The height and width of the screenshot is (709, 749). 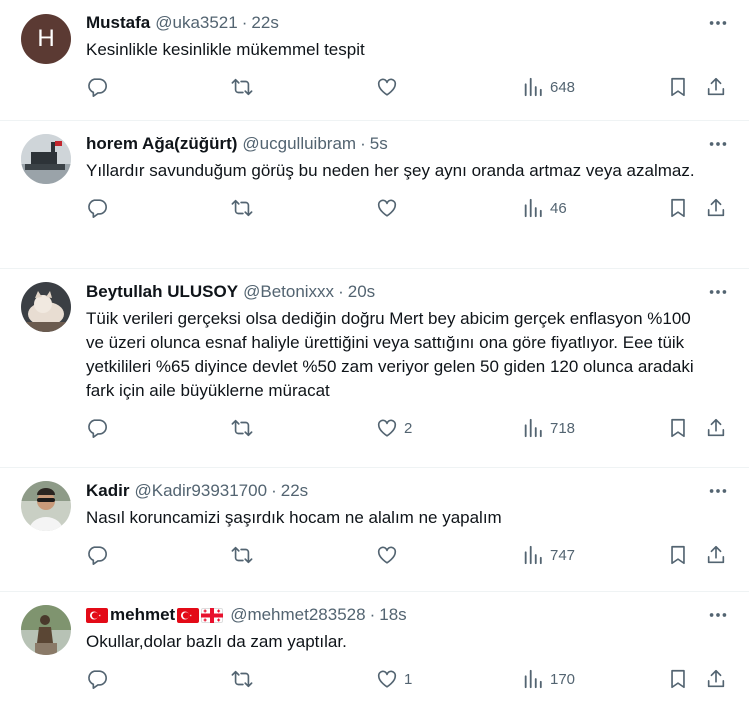 What do you see at coordinates (161, 144) in the screenshot?
I see `user-name: horem Ağa(züğürt)` at bounding box center [161, 144].